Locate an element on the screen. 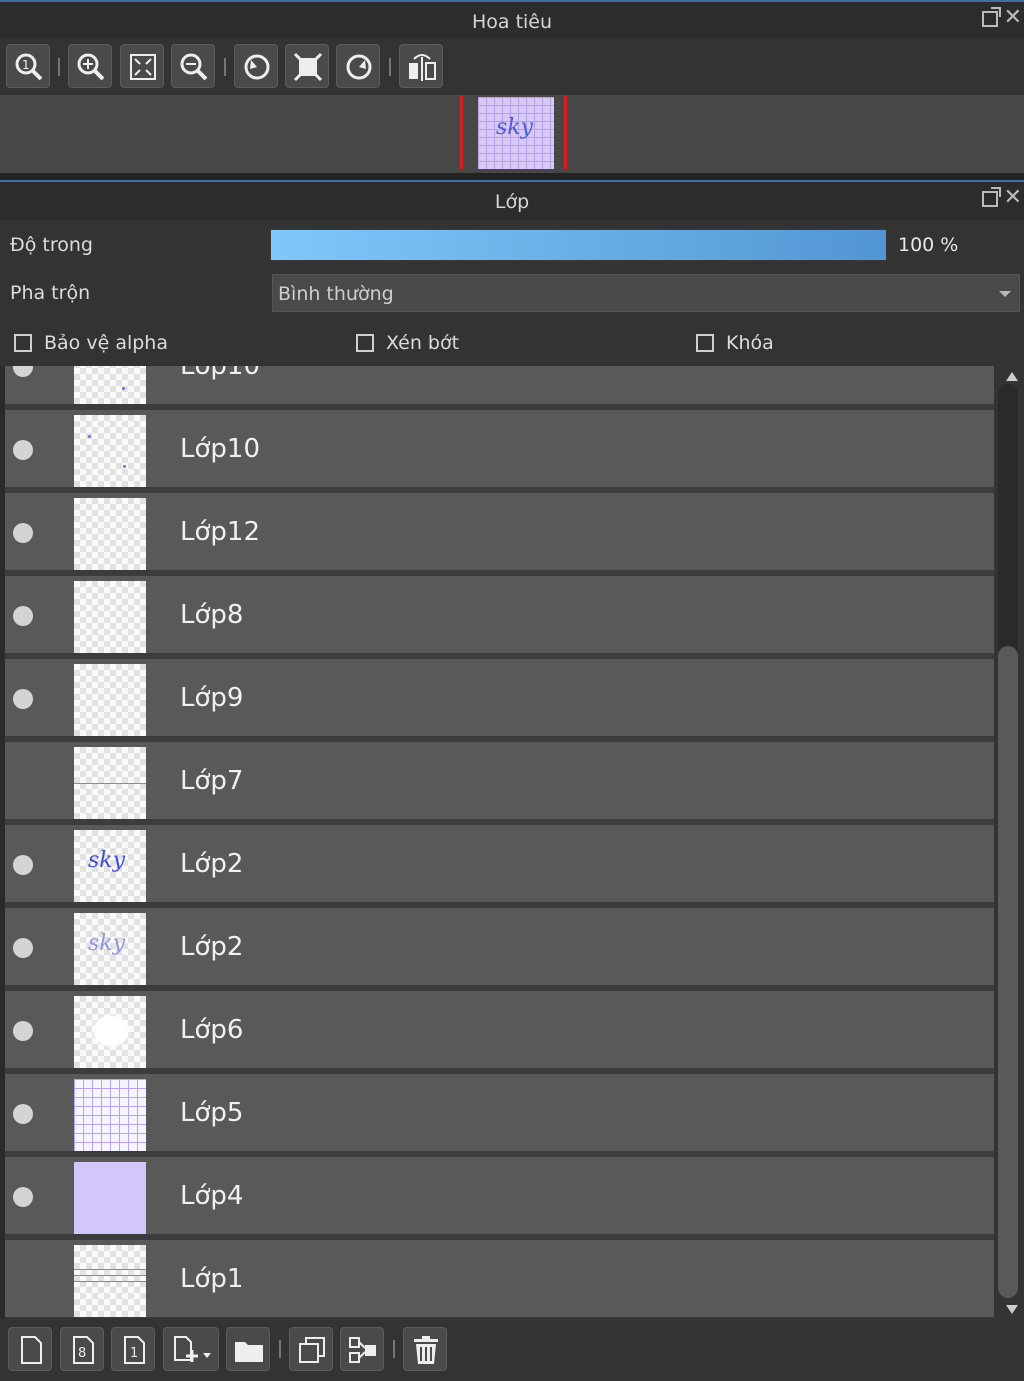  new-8bit-layer-button: 8 is located at coordinates (82, 1349).